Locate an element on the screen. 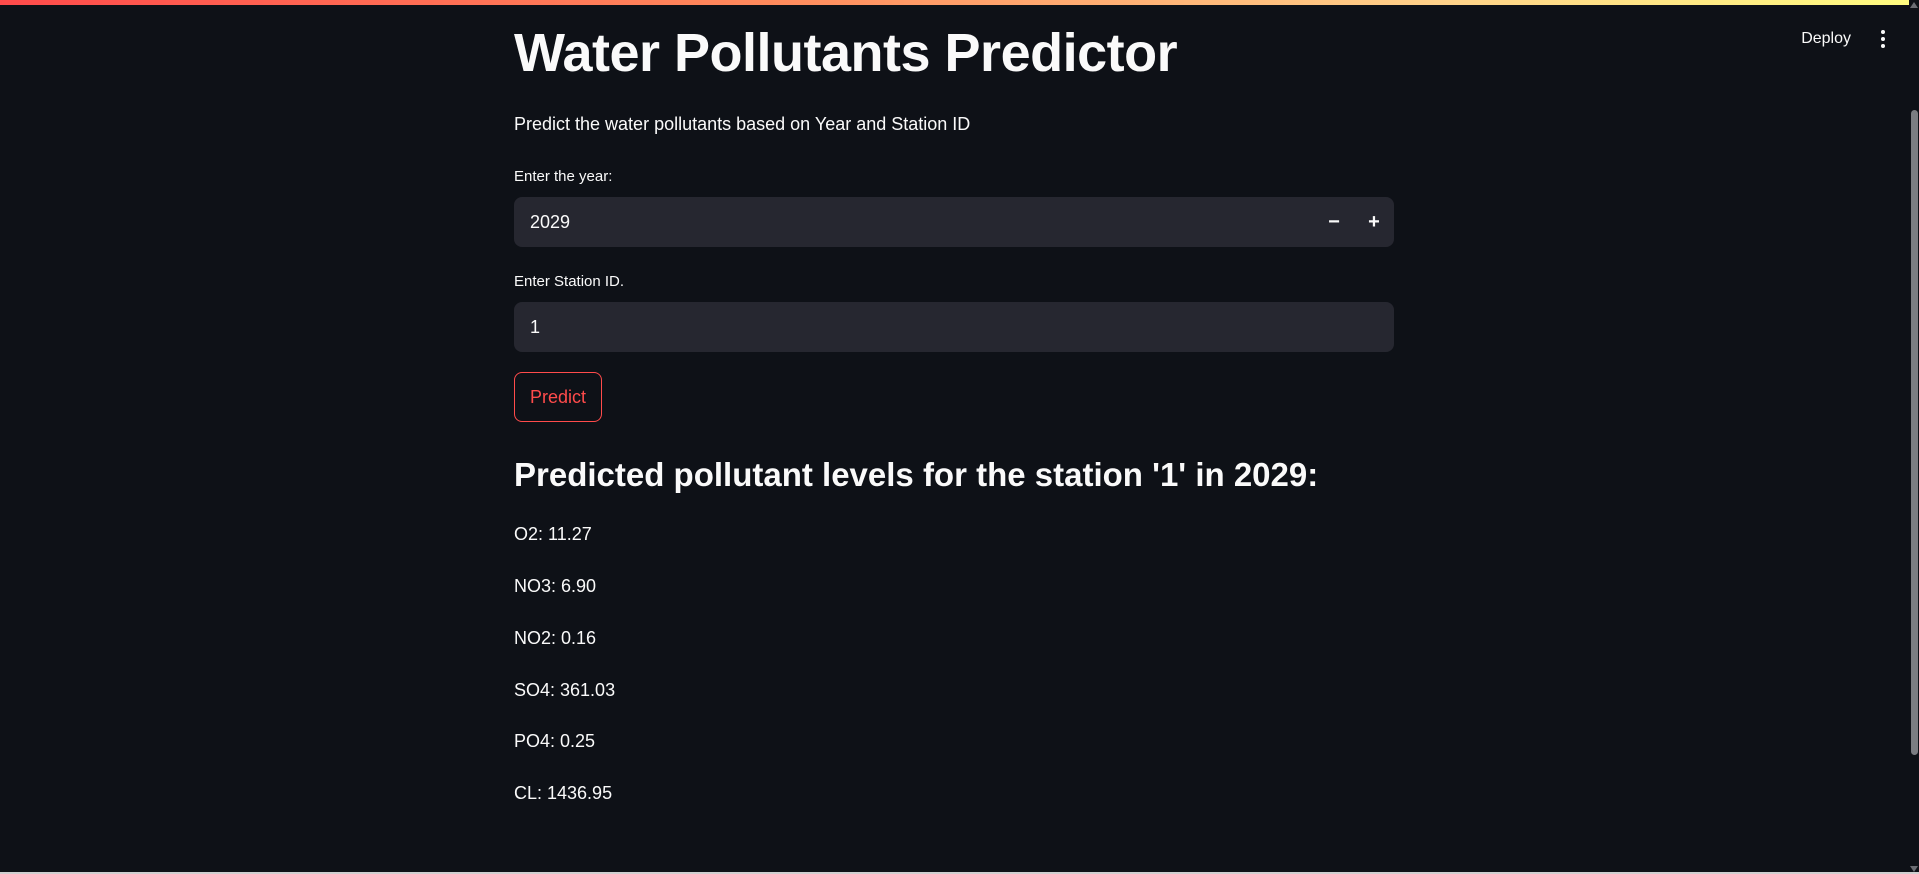  scroll-up-arrow-icon is located at coordinates (1914, 5).